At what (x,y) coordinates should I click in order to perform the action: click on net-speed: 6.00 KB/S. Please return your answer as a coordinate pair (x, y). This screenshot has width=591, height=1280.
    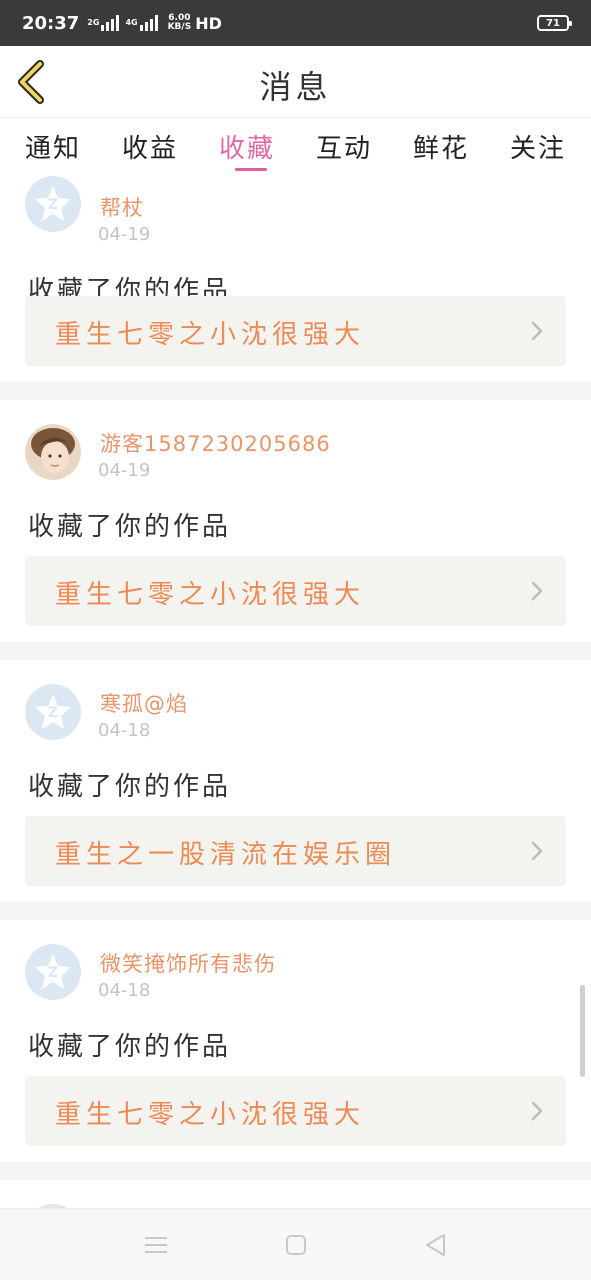
    Looking at the image, I should click on (180, 23).